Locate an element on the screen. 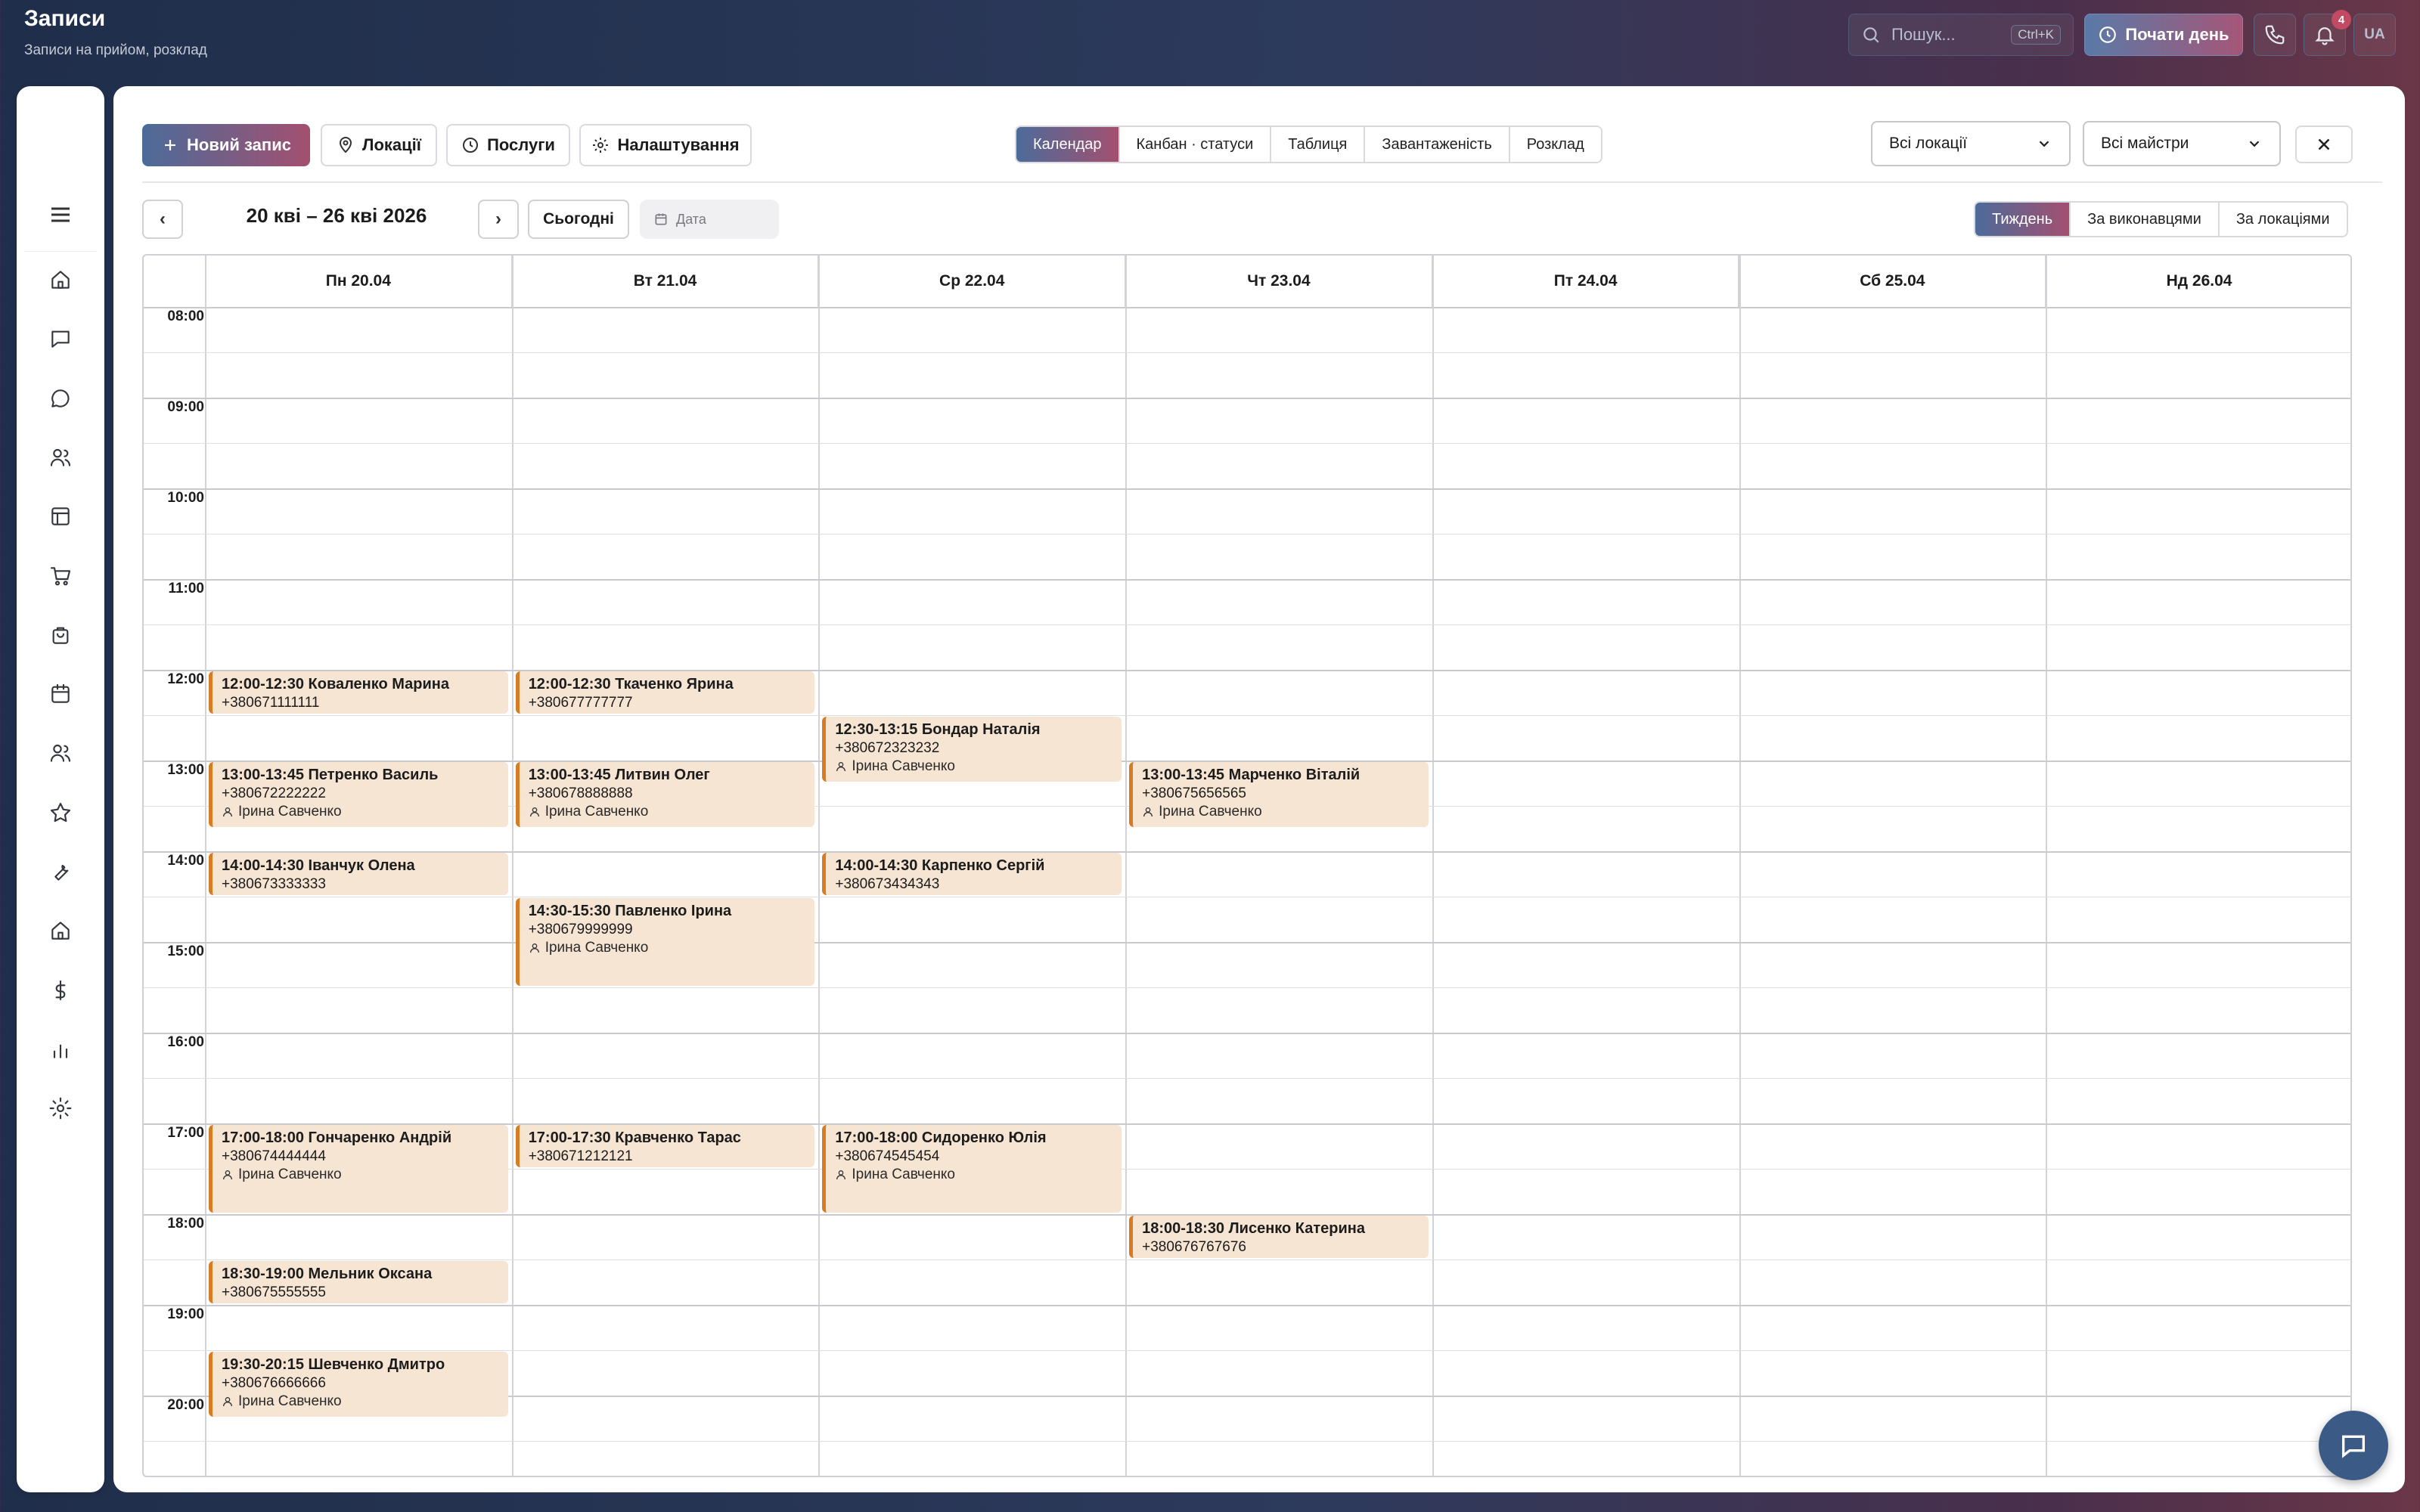  appointment-card: 12:00-12:30 Ткаченко Ярина +380677777777 is located at coordinates (665, 692).